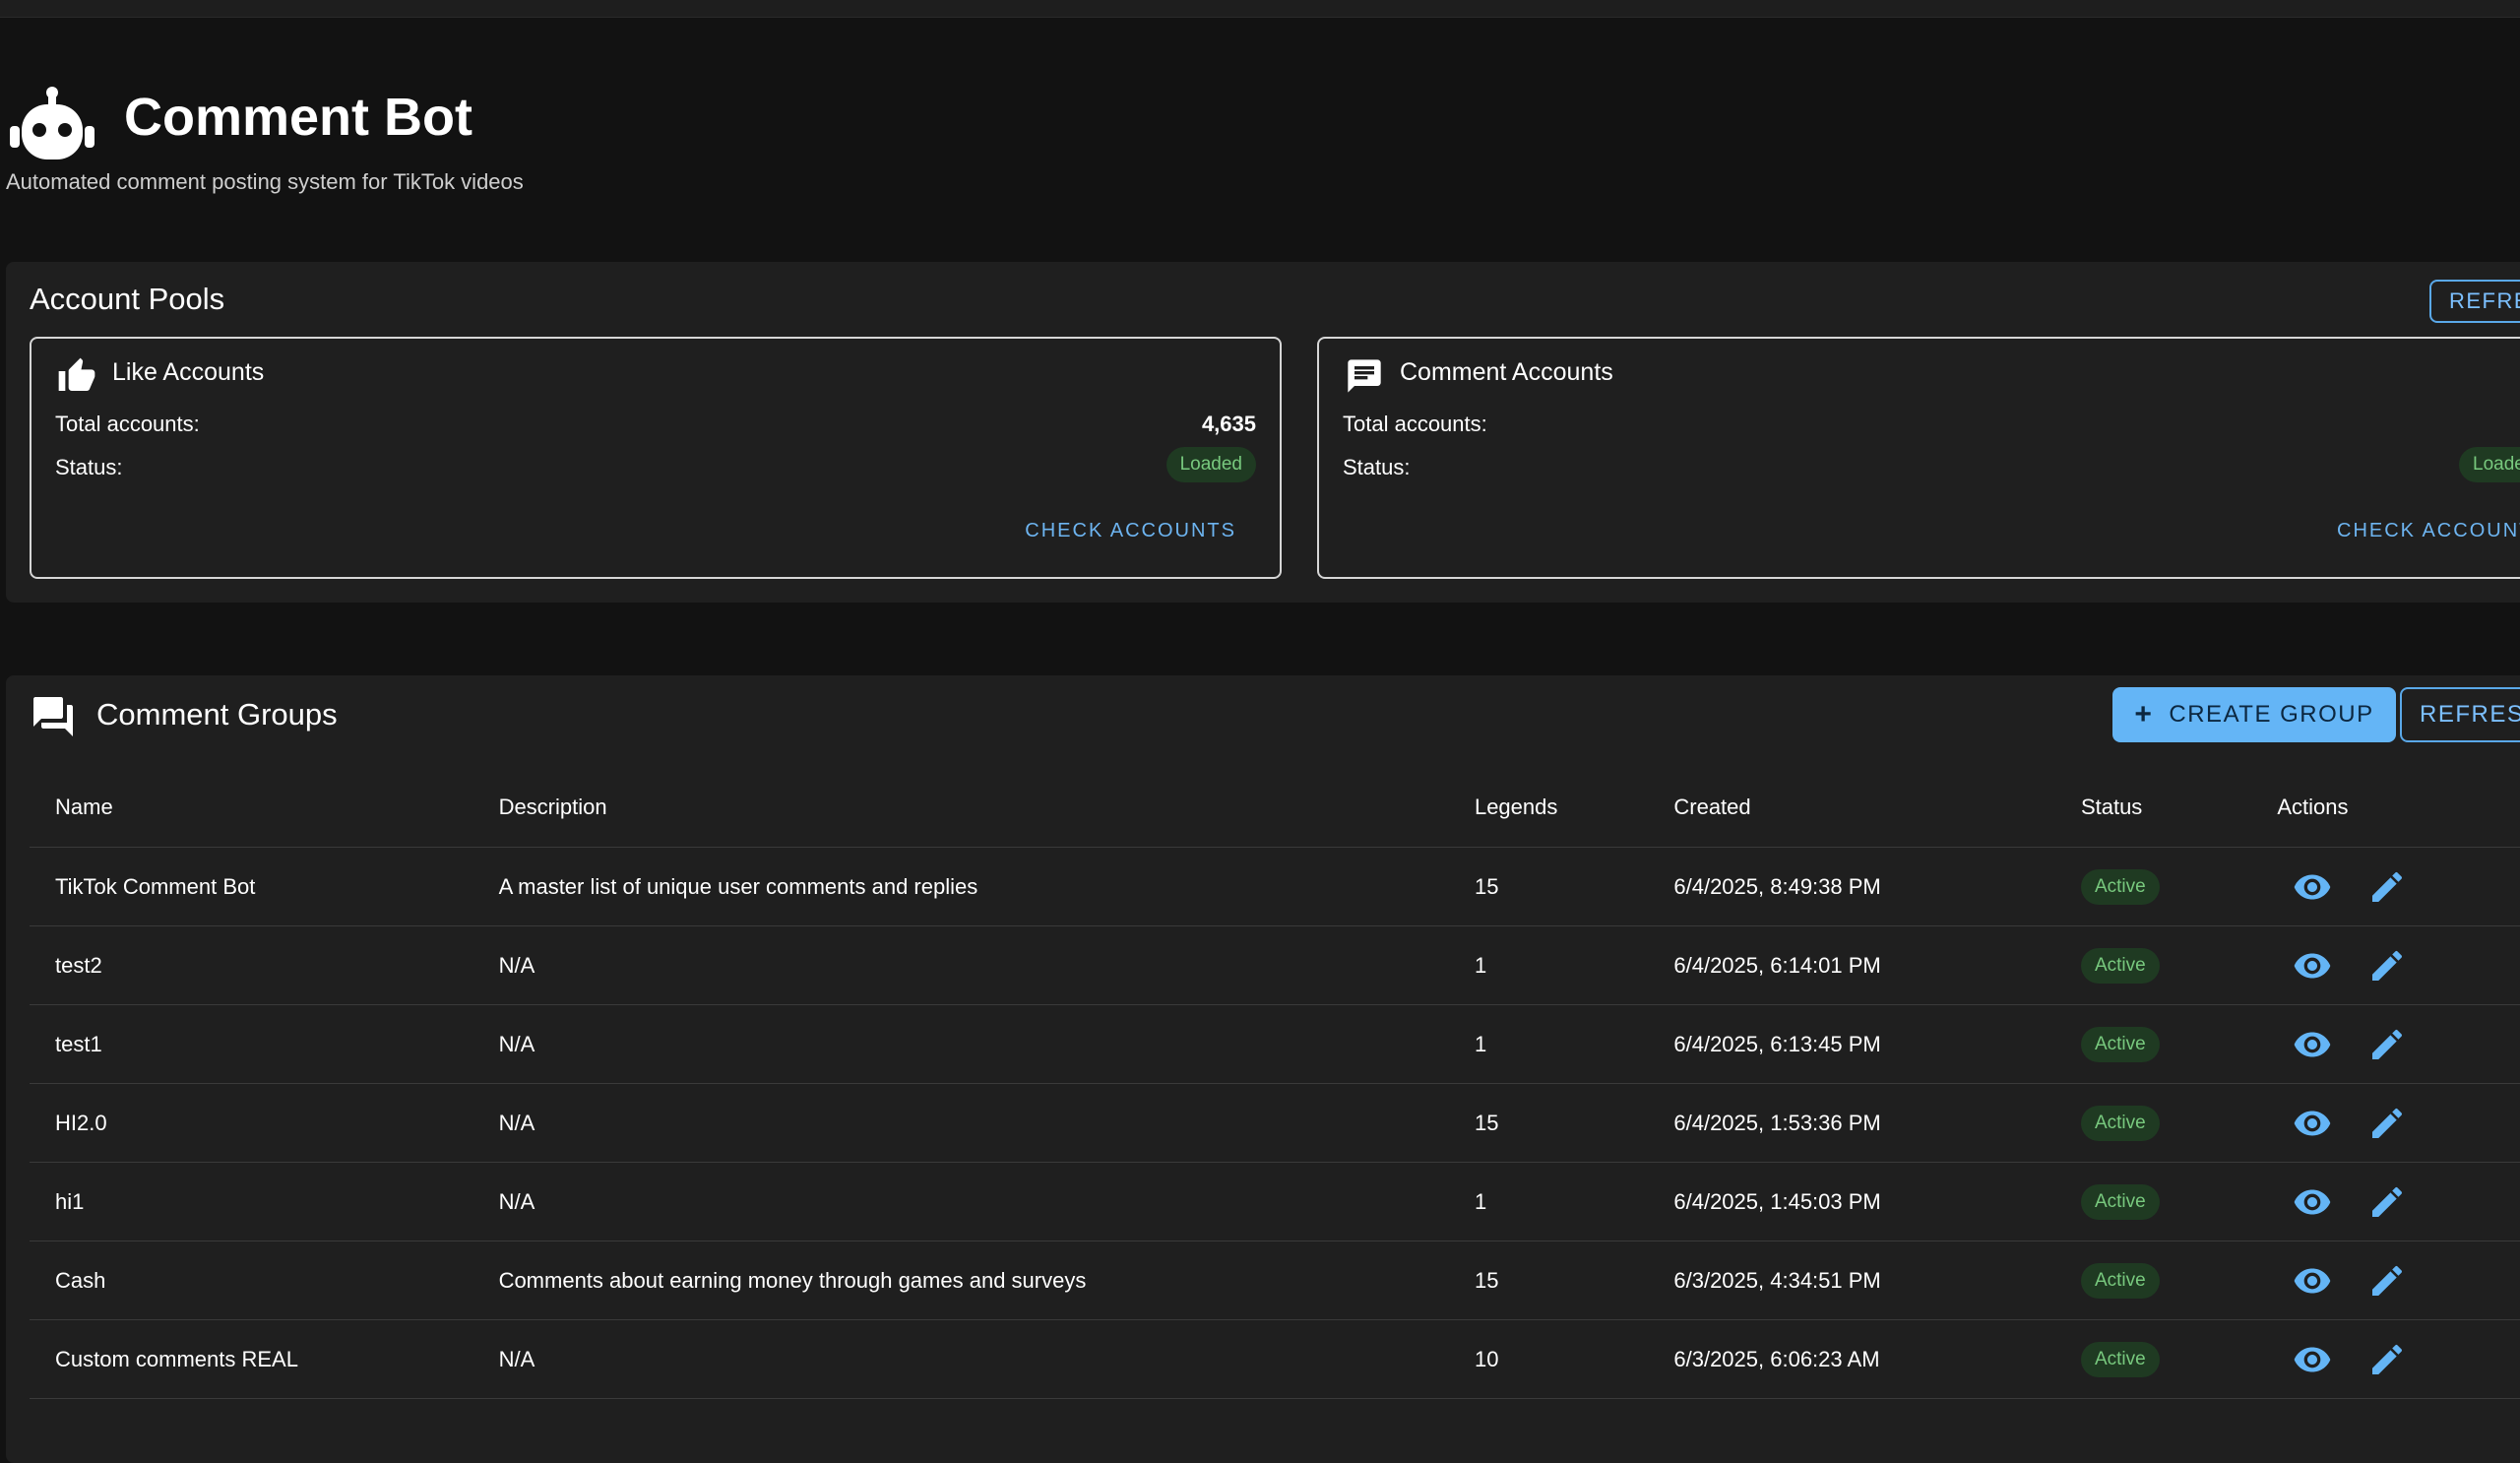  Describe the element at coordinates (127, 299) in the screenshot. I see `account-pools-title: Account Pools` at that location.